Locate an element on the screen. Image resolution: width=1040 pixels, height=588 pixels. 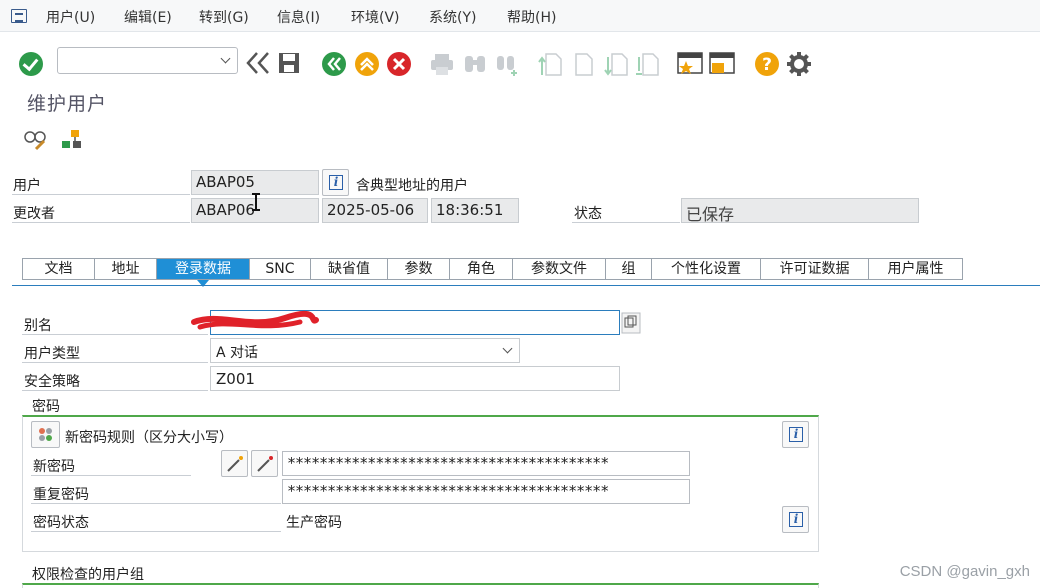
tab-user-attributes: 用户属性 is located at coordinates (915, 269).